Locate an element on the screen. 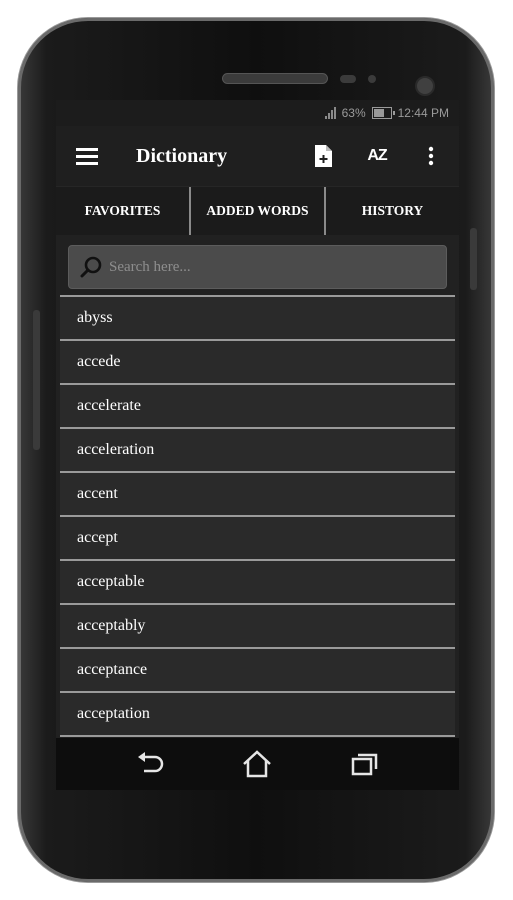  volume-button is located at coordinates (36, 380).